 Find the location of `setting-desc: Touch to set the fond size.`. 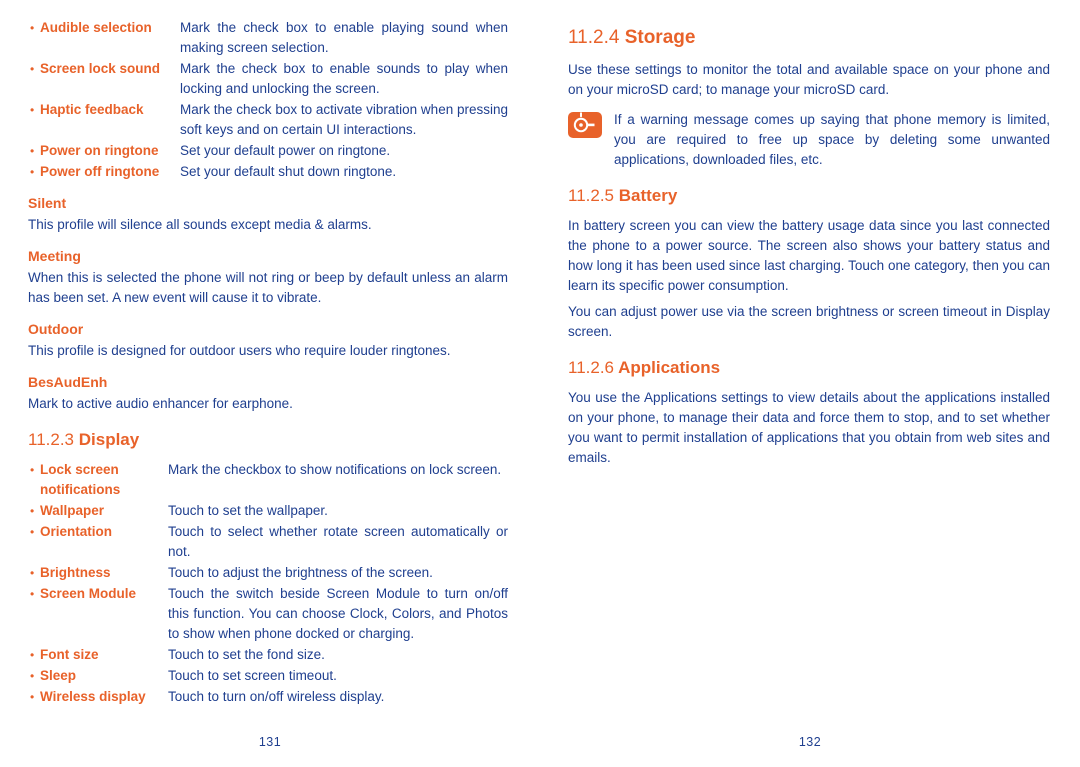

setting-desc: Touch to set the fond size. is located at coordinates (246, 654).